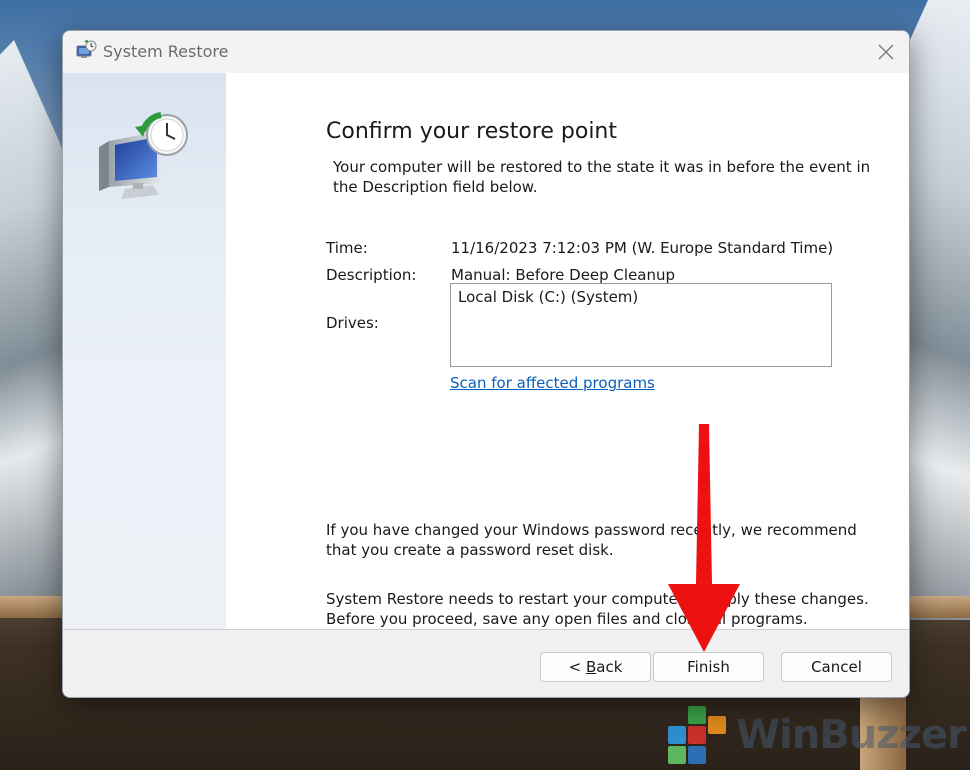 The width and height of the screenshot is (970, 770). What do you see at coordinates (609, 667) in the screenshot?
I see `back-rest: ack` at bounding box center [609, 667].